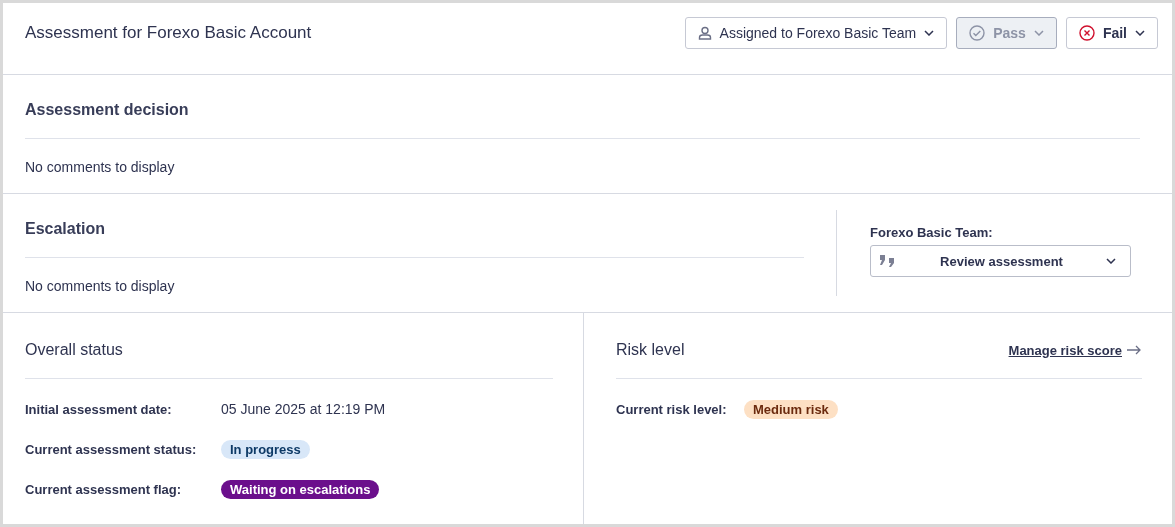 This screenshot has height=527, width=1175. Describe the element at coordinates (168, 32) in the screenshot. I see `page-title: Assessment for Forexo Basic Account` at that location.